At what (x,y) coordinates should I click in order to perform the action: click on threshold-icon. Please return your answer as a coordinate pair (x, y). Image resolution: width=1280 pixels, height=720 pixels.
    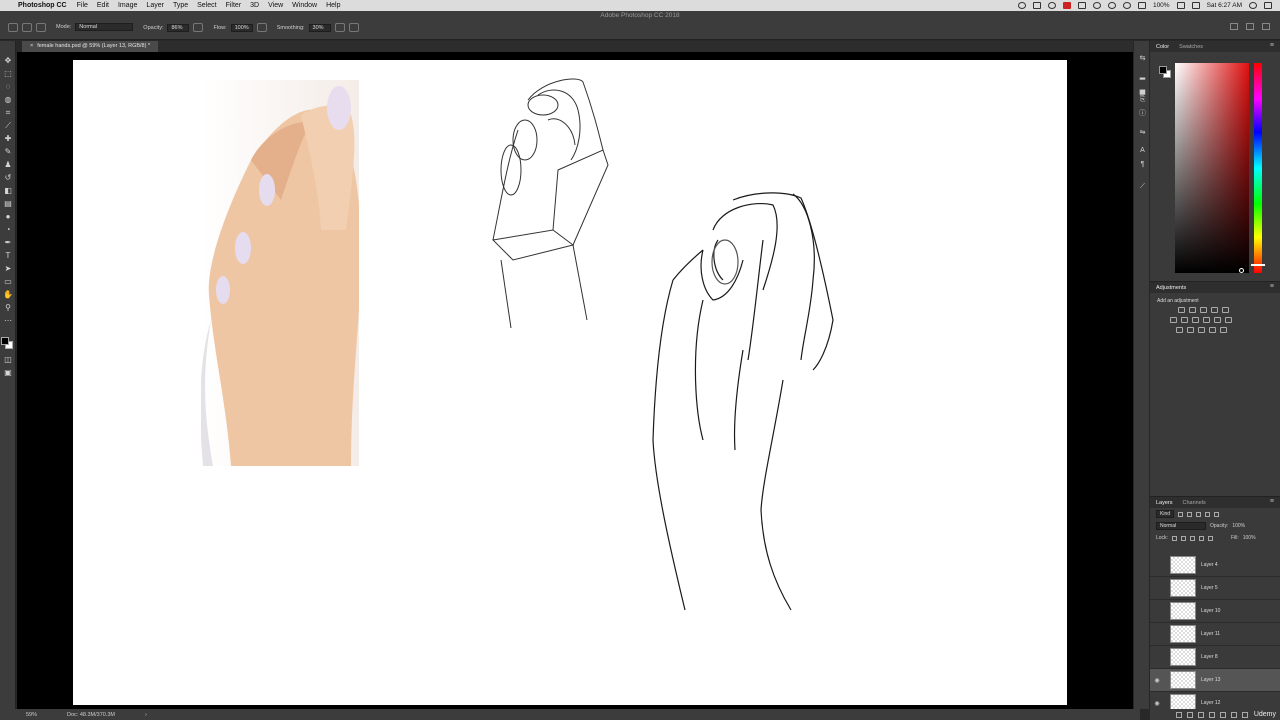
    Looking at the image, I should click on (1201, 330).